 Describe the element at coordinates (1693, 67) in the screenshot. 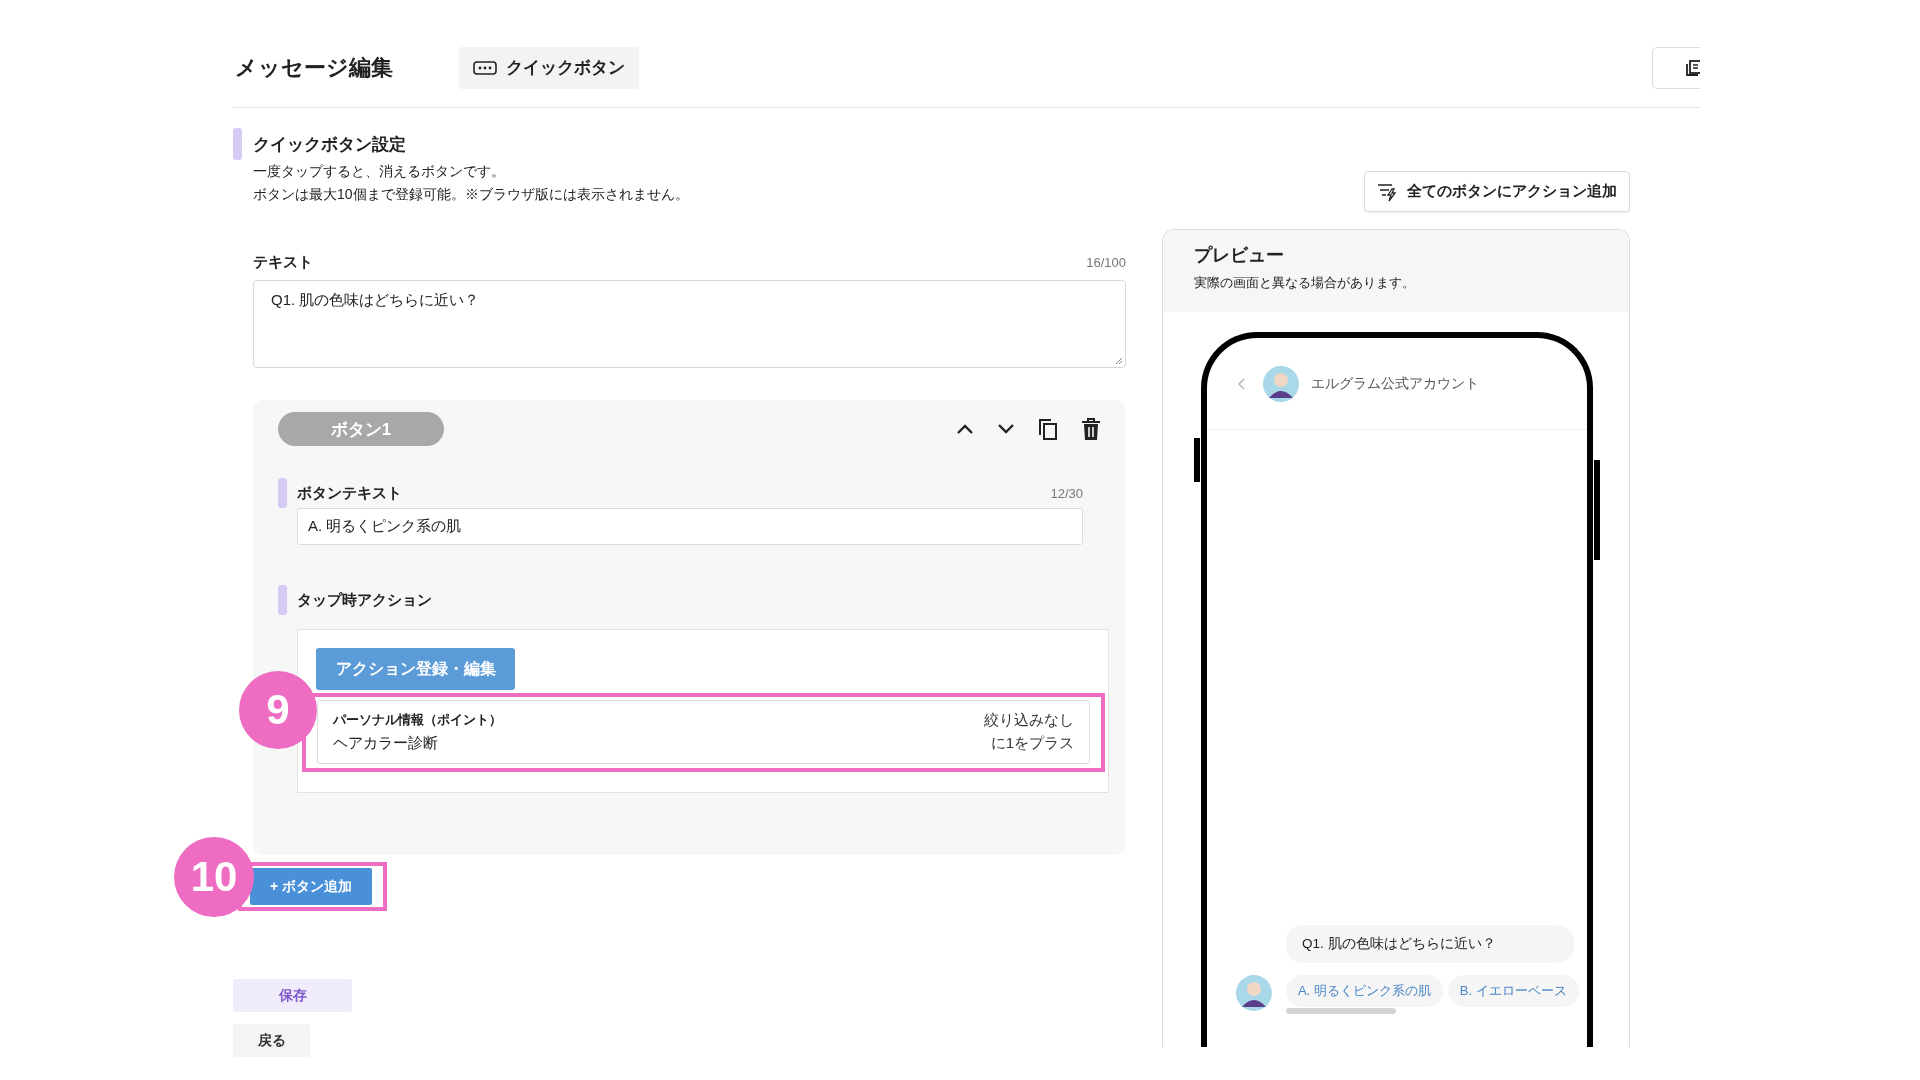

I see `document-icon` at that location.